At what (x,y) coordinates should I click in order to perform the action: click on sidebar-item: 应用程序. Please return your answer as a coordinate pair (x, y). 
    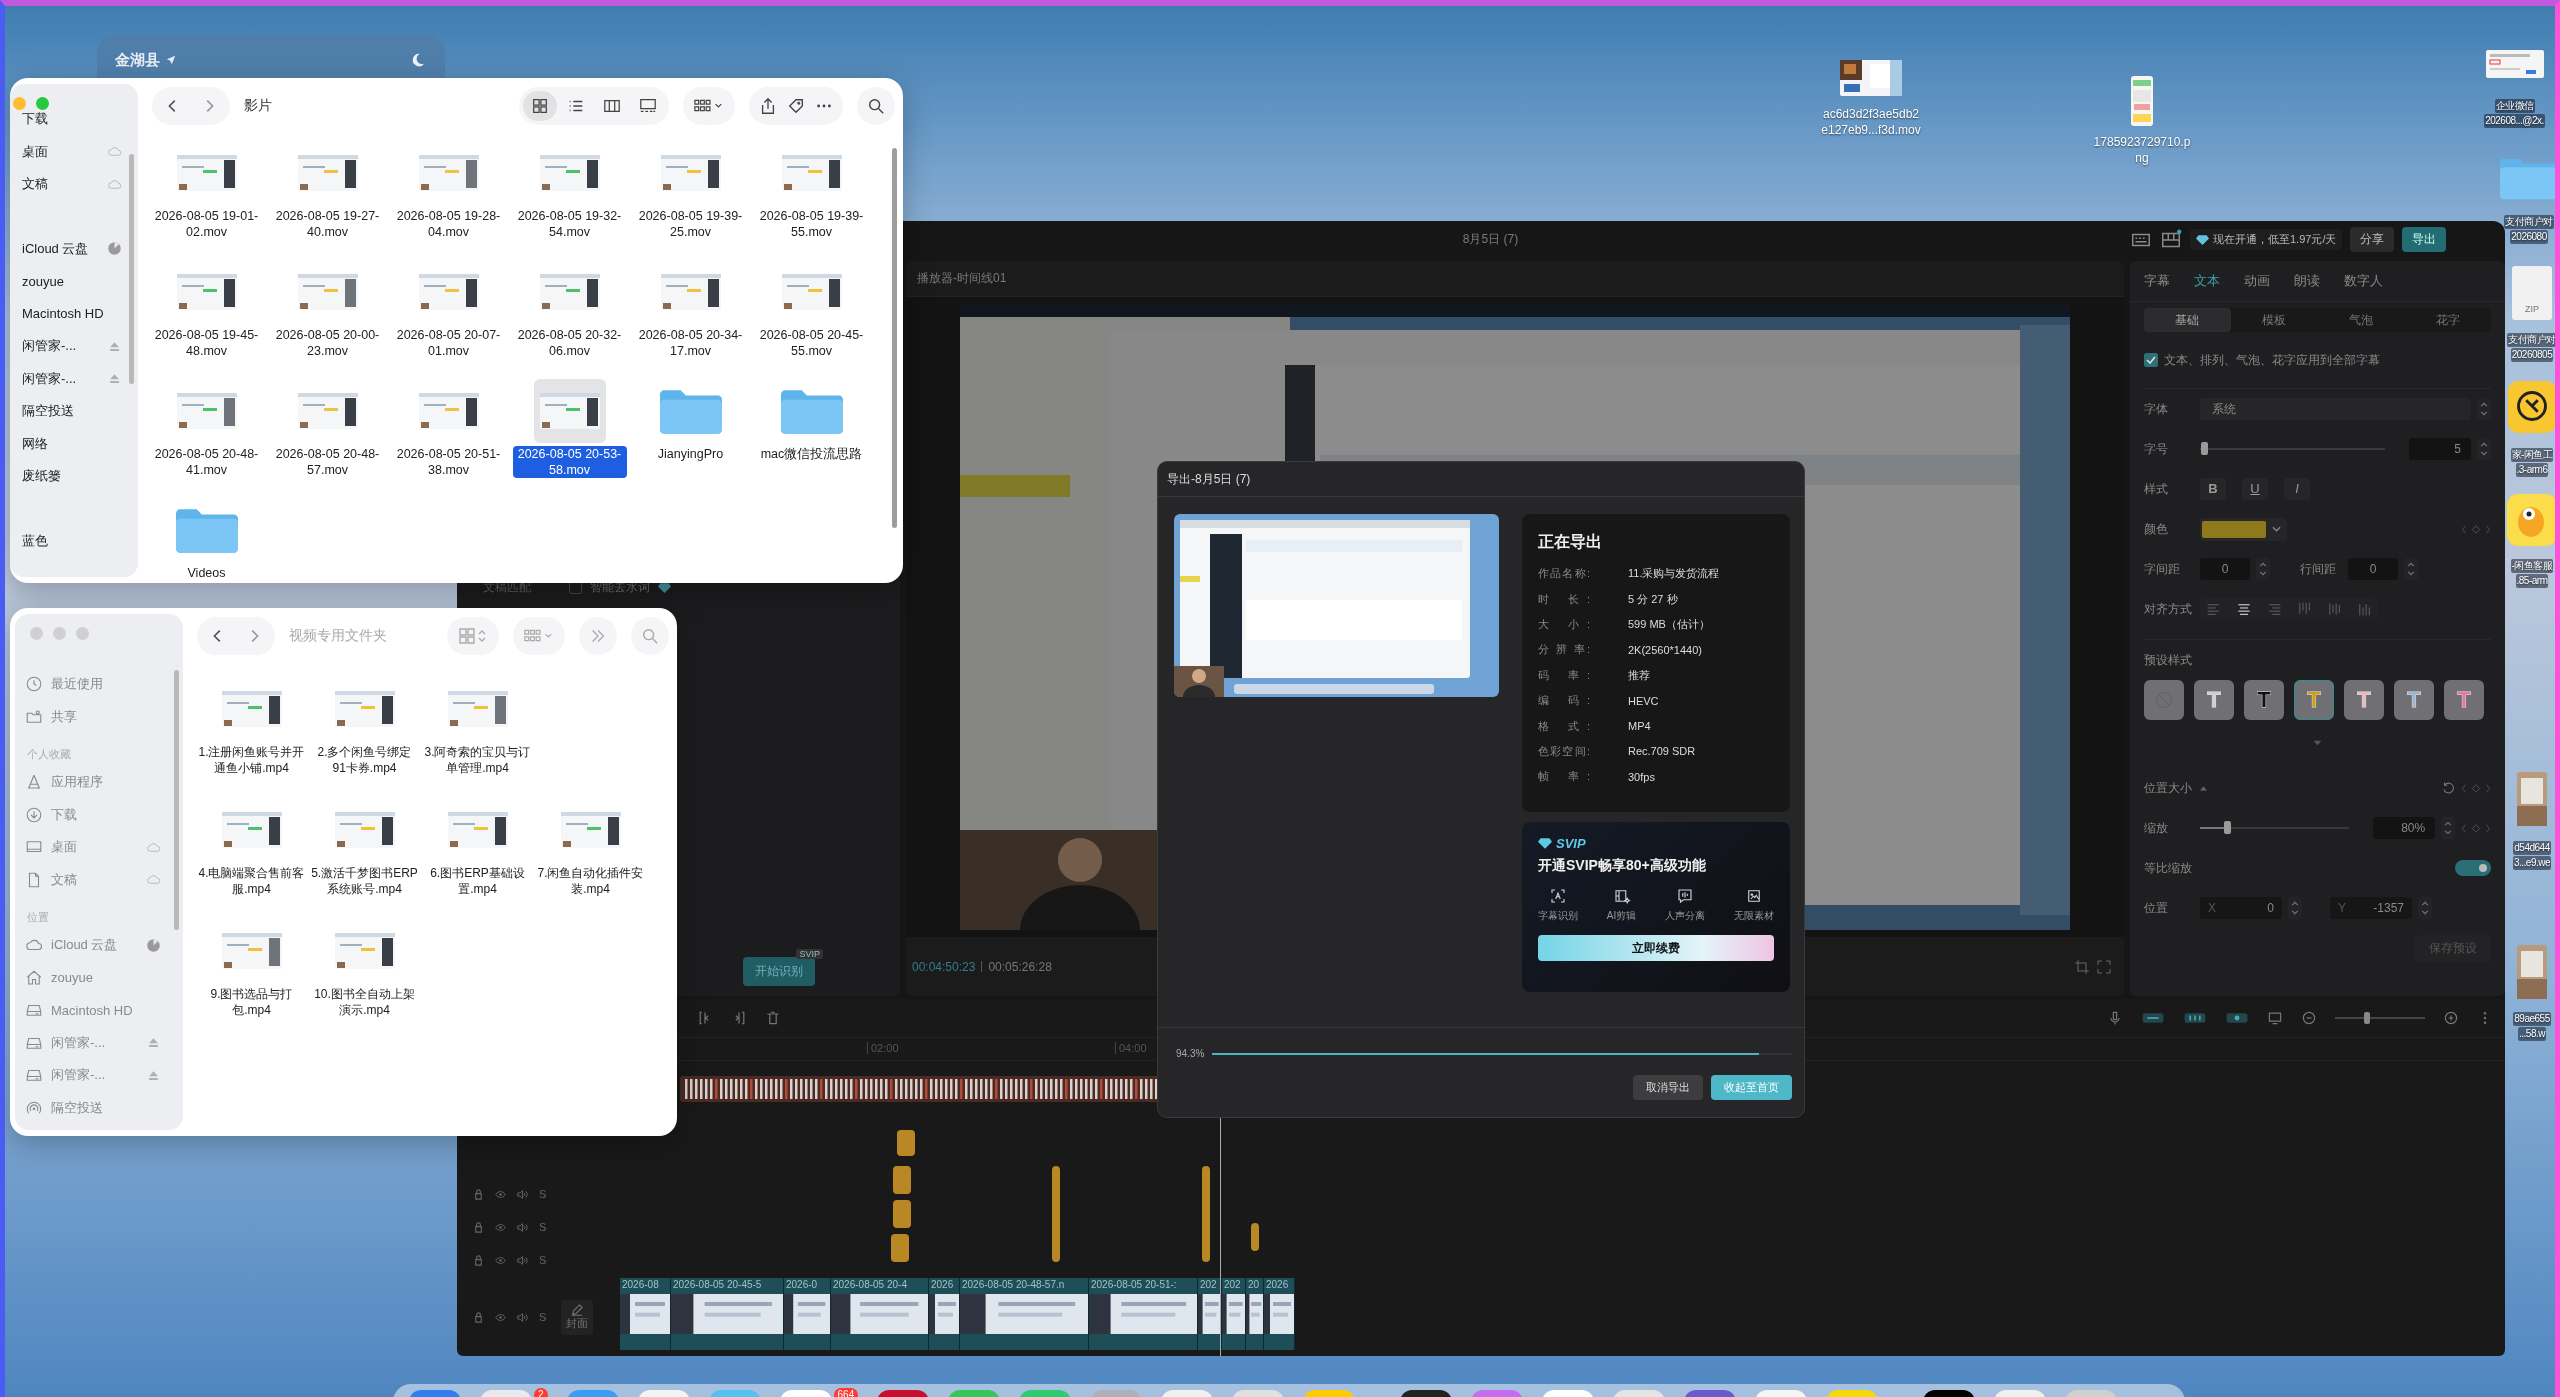
    Looking at the image, I should click on (104, 782).